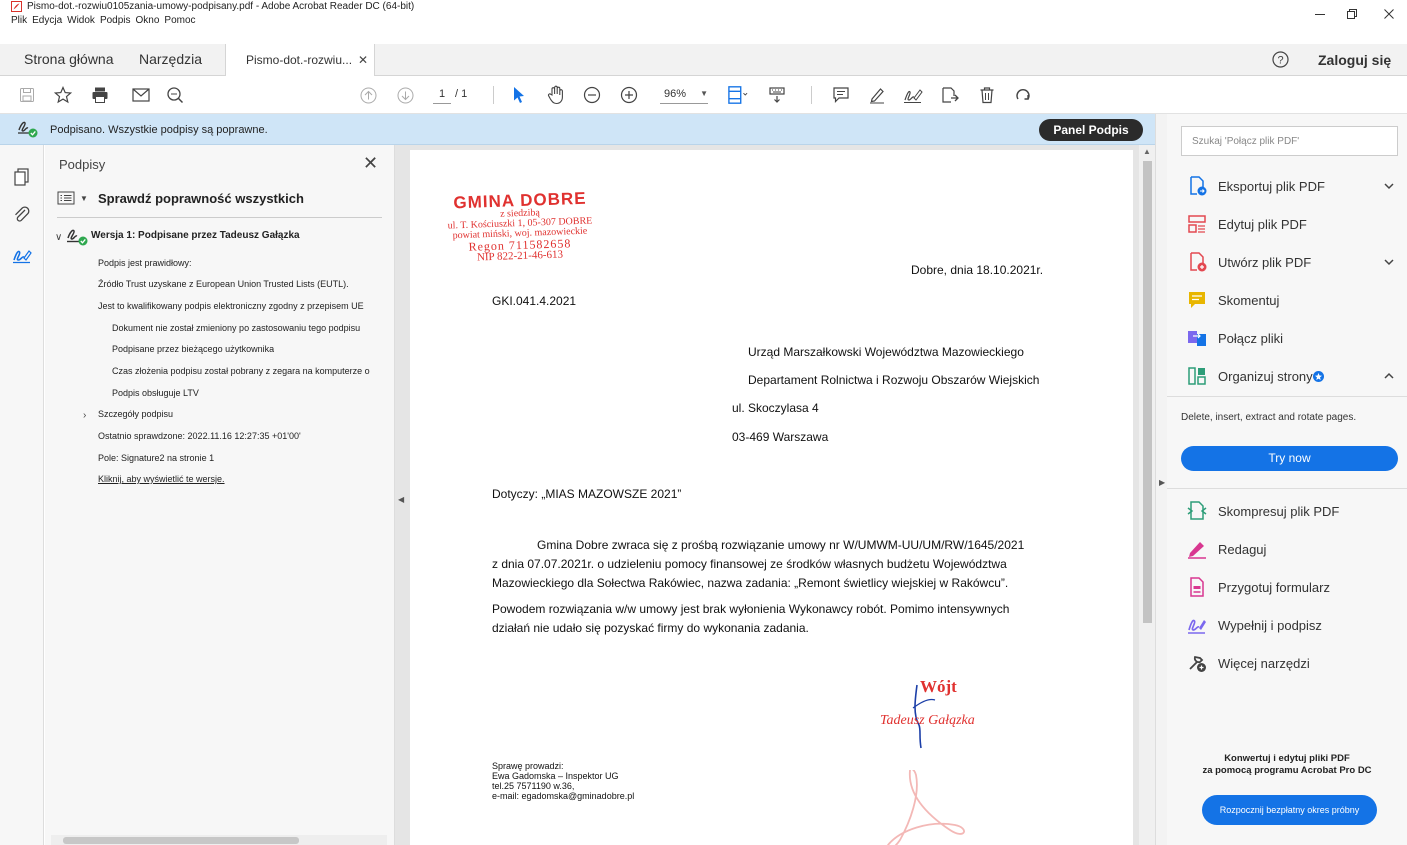 This screenshot has height=845, width=1407. What do you see at coordinates (556, 95) in the screenshot?
I see `hand-tool-button` at bounding box center [556, 95].